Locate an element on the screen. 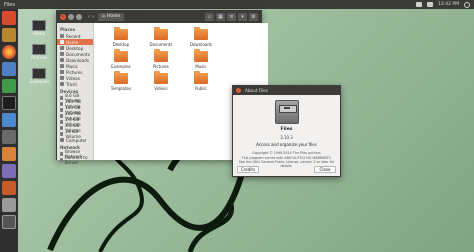 The width and height of the screenshot is (474, 252). view-options-icon: ▾ is located at coordinates (242, 17).